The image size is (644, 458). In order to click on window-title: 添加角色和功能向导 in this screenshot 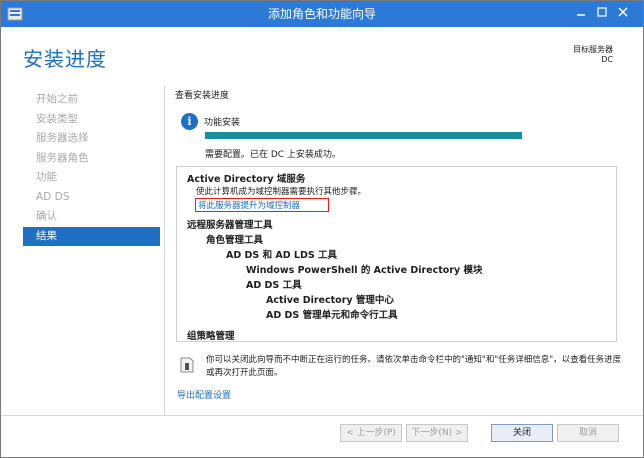, I will do `click(321, 14)`.